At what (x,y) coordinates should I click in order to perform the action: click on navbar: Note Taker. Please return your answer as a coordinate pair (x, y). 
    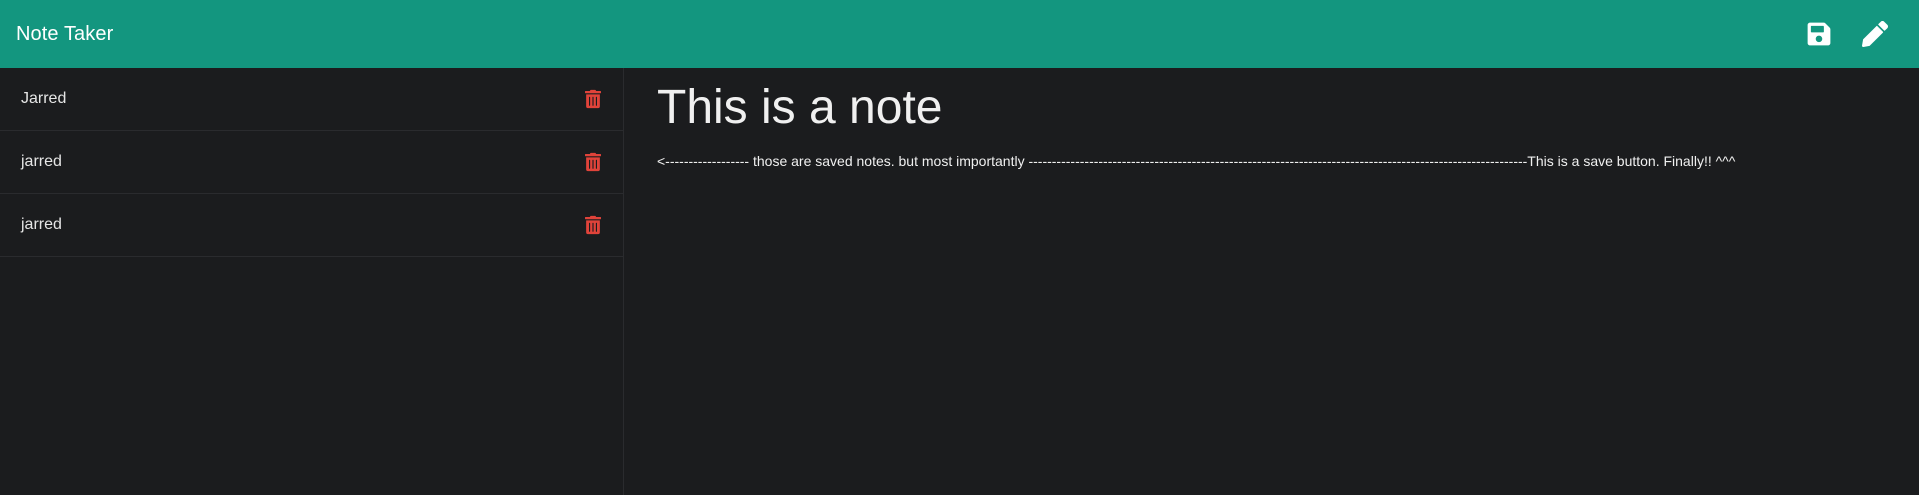
    Looking at the image, I should click on (959, 34).